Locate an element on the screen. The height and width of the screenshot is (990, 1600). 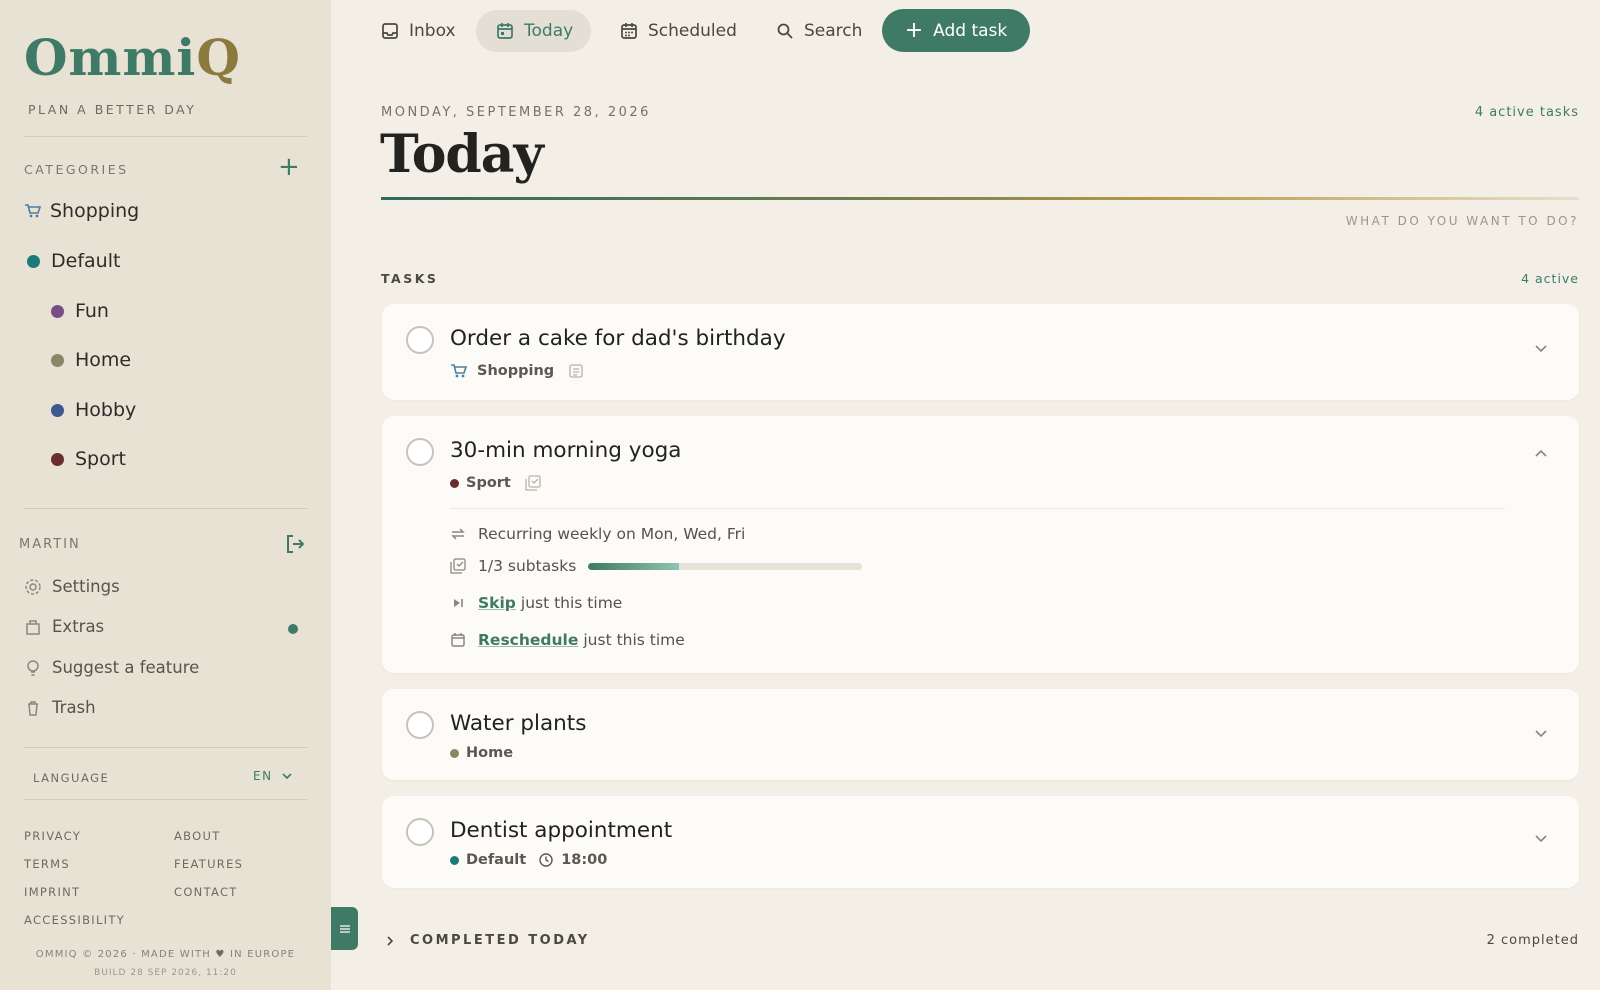
search-icon is located at coordinates (785, 31).